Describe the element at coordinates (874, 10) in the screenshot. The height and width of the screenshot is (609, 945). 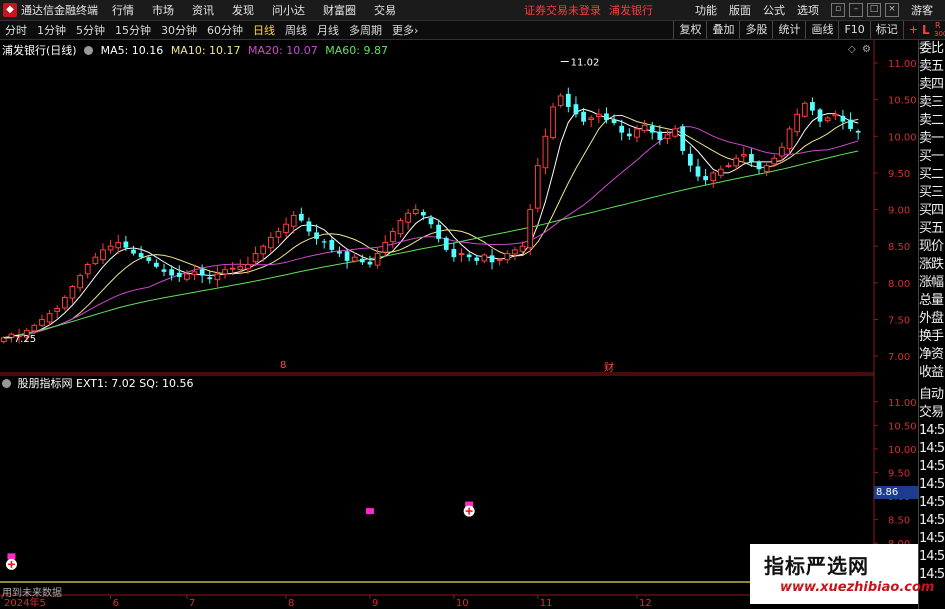
I see `maximize-icon: □` at that location.